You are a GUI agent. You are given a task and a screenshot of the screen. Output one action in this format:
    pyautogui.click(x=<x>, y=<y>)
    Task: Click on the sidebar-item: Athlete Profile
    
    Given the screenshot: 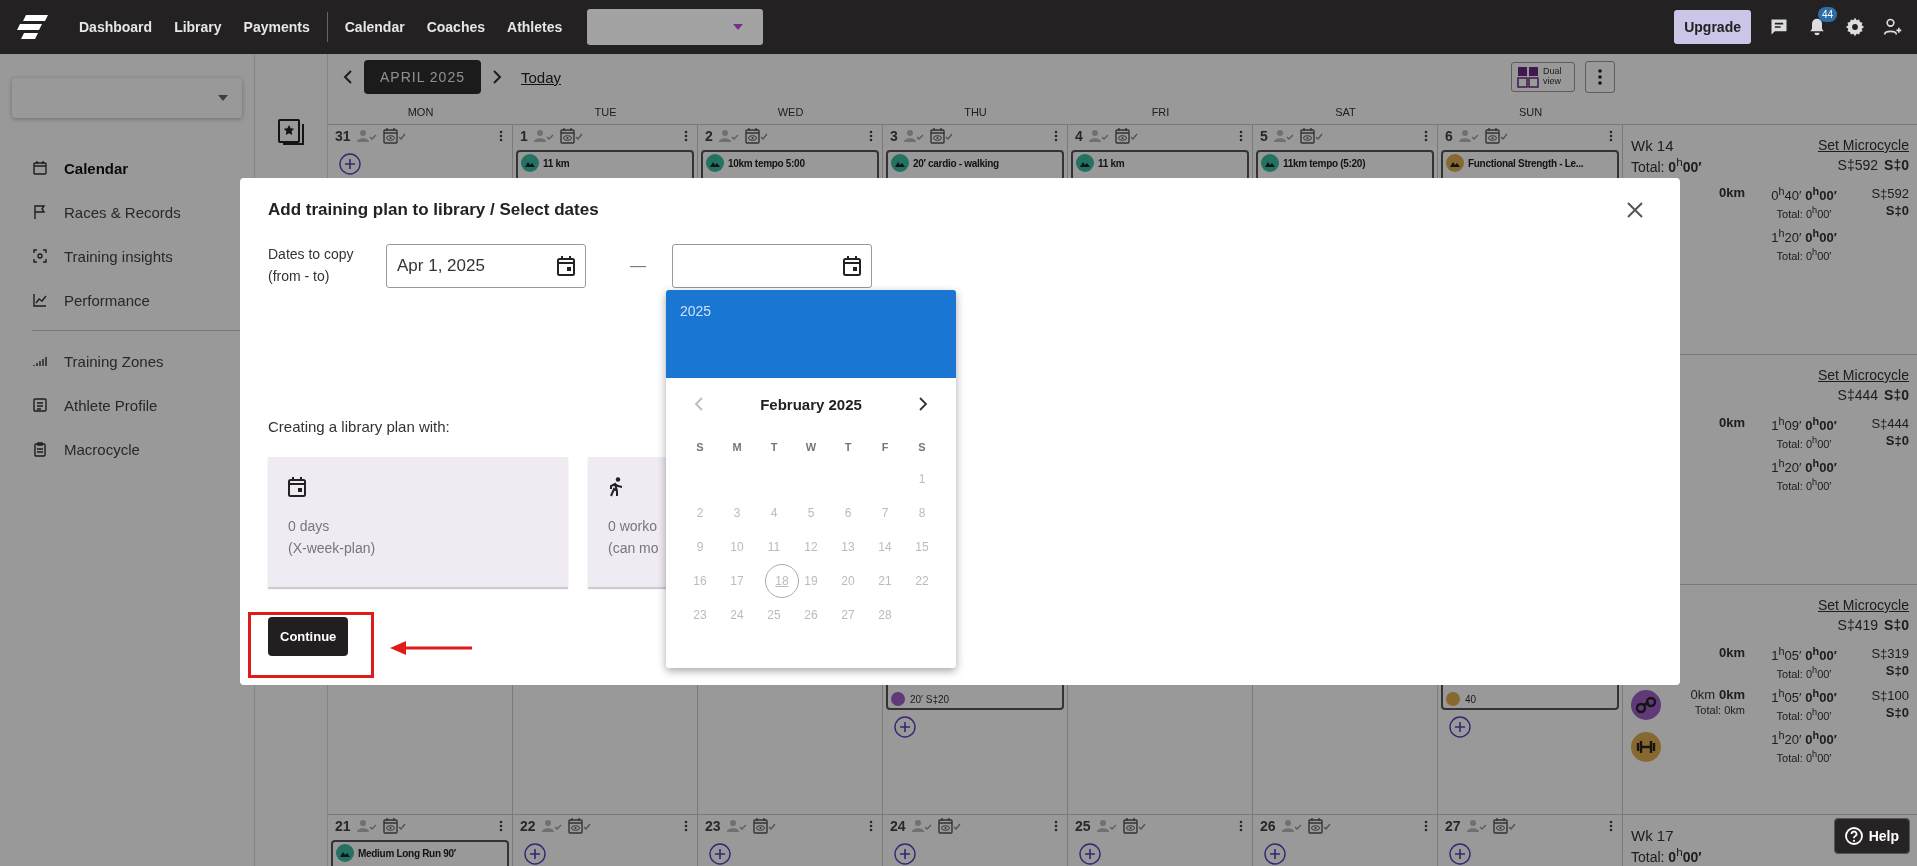 What is the action you would take?
    pyautogui.click(x=127, y=405)
    